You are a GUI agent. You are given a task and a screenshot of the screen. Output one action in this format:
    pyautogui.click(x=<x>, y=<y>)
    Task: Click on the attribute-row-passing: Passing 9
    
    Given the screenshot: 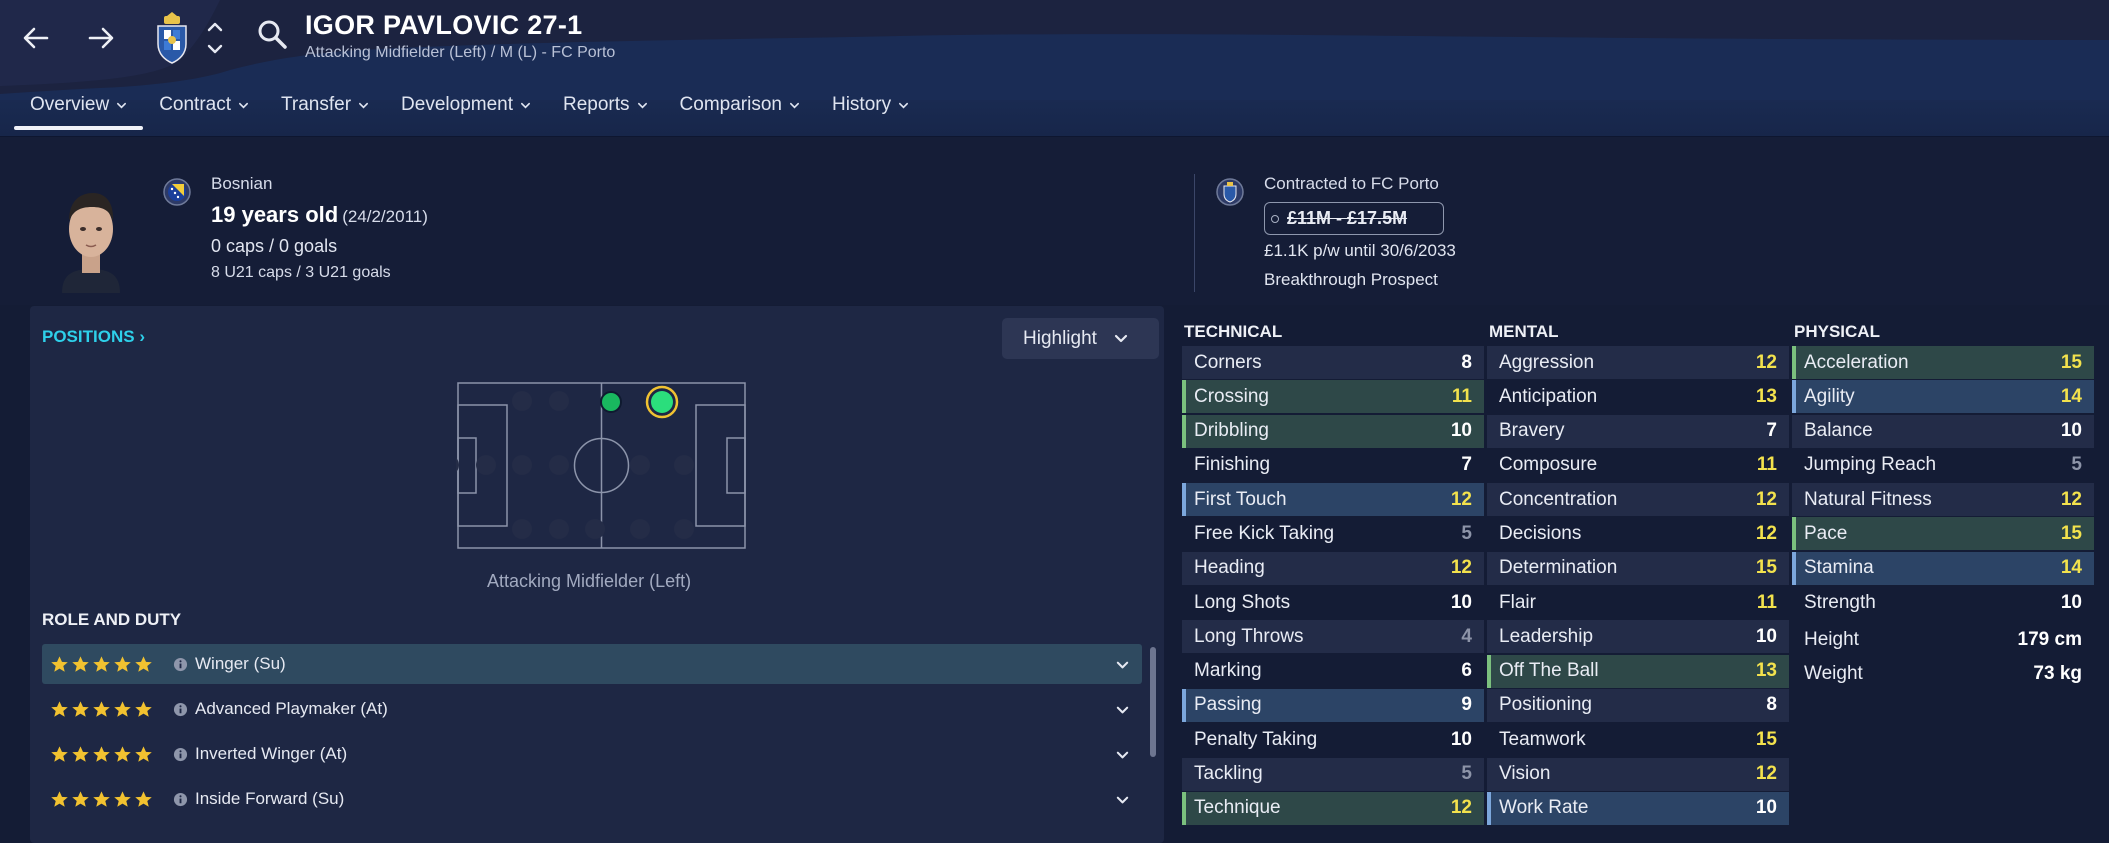 What is the action you would take?
    pyautogui.click(x=1333, y=705)
    